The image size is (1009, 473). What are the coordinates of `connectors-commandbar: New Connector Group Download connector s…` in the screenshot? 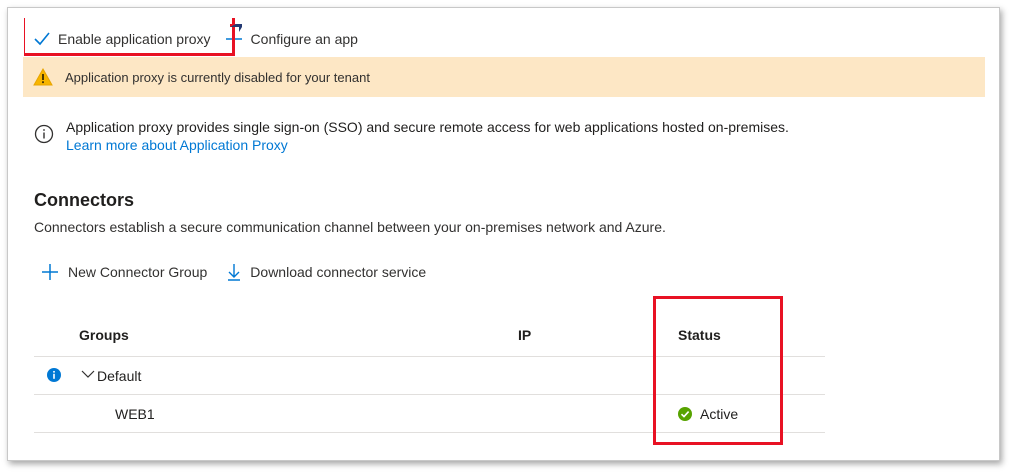 It's located at (243, 272).